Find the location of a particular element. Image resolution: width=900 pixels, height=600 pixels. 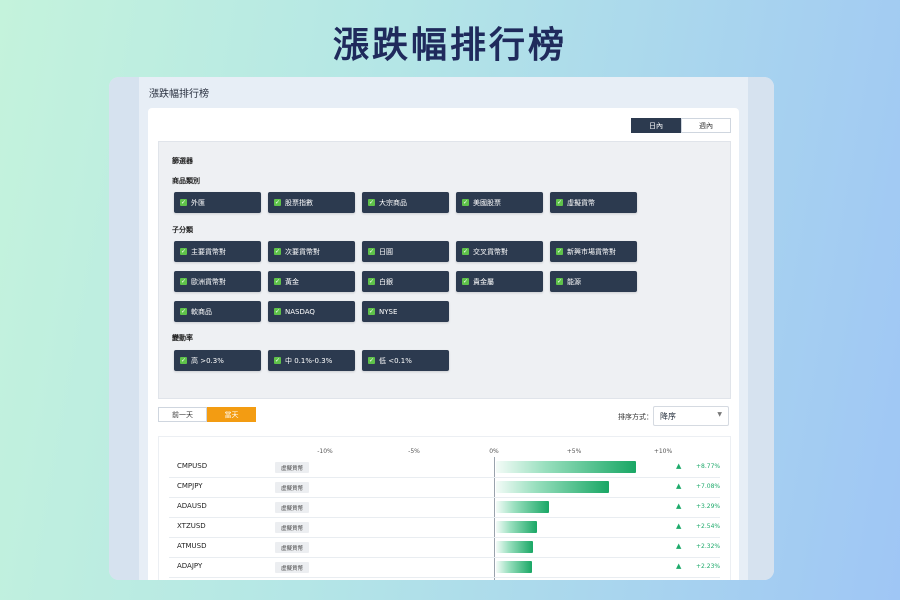

product-category-chip: ✓ 外匯 is located at coordinates (217, 202).